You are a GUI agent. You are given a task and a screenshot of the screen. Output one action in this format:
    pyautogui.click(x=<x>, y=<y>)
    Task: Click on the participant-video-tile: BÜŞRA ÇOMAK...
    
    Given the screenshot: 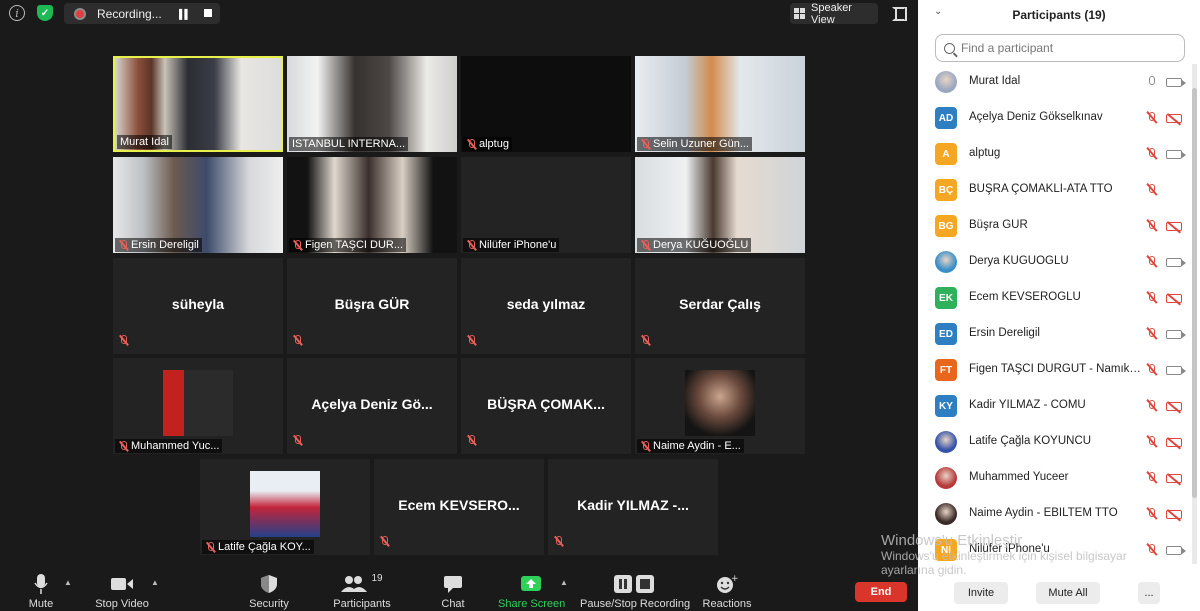 What is the action you would take?
    pyautogui.click(x=546, y=406)
    